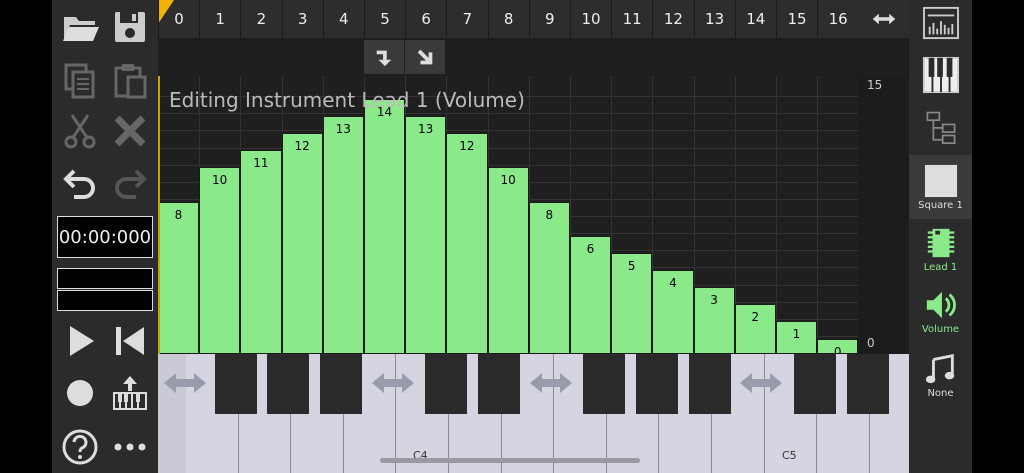 This screenshot has width=1024, height=473. I want to click on folder-open-icon, so click(81, 29).